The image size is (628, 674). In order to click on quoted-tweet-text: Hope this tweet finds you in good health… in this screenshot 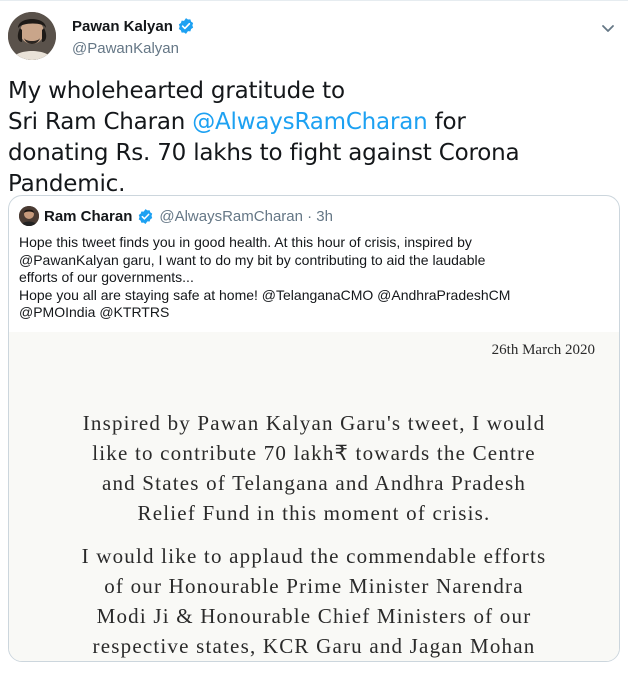, I will do `click(265, 277)`.